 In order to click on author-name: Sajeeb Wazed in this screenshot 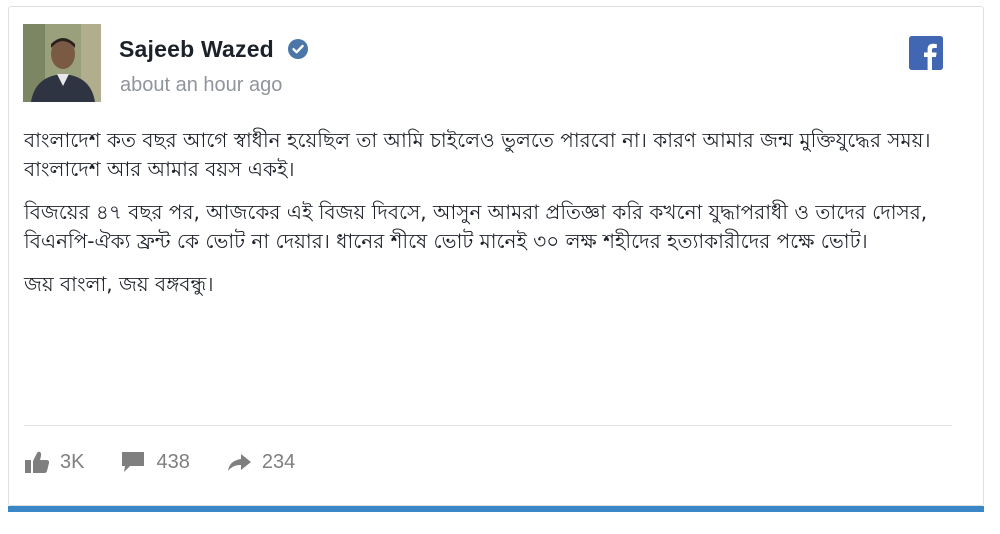, I will do `click(214, 51)`.